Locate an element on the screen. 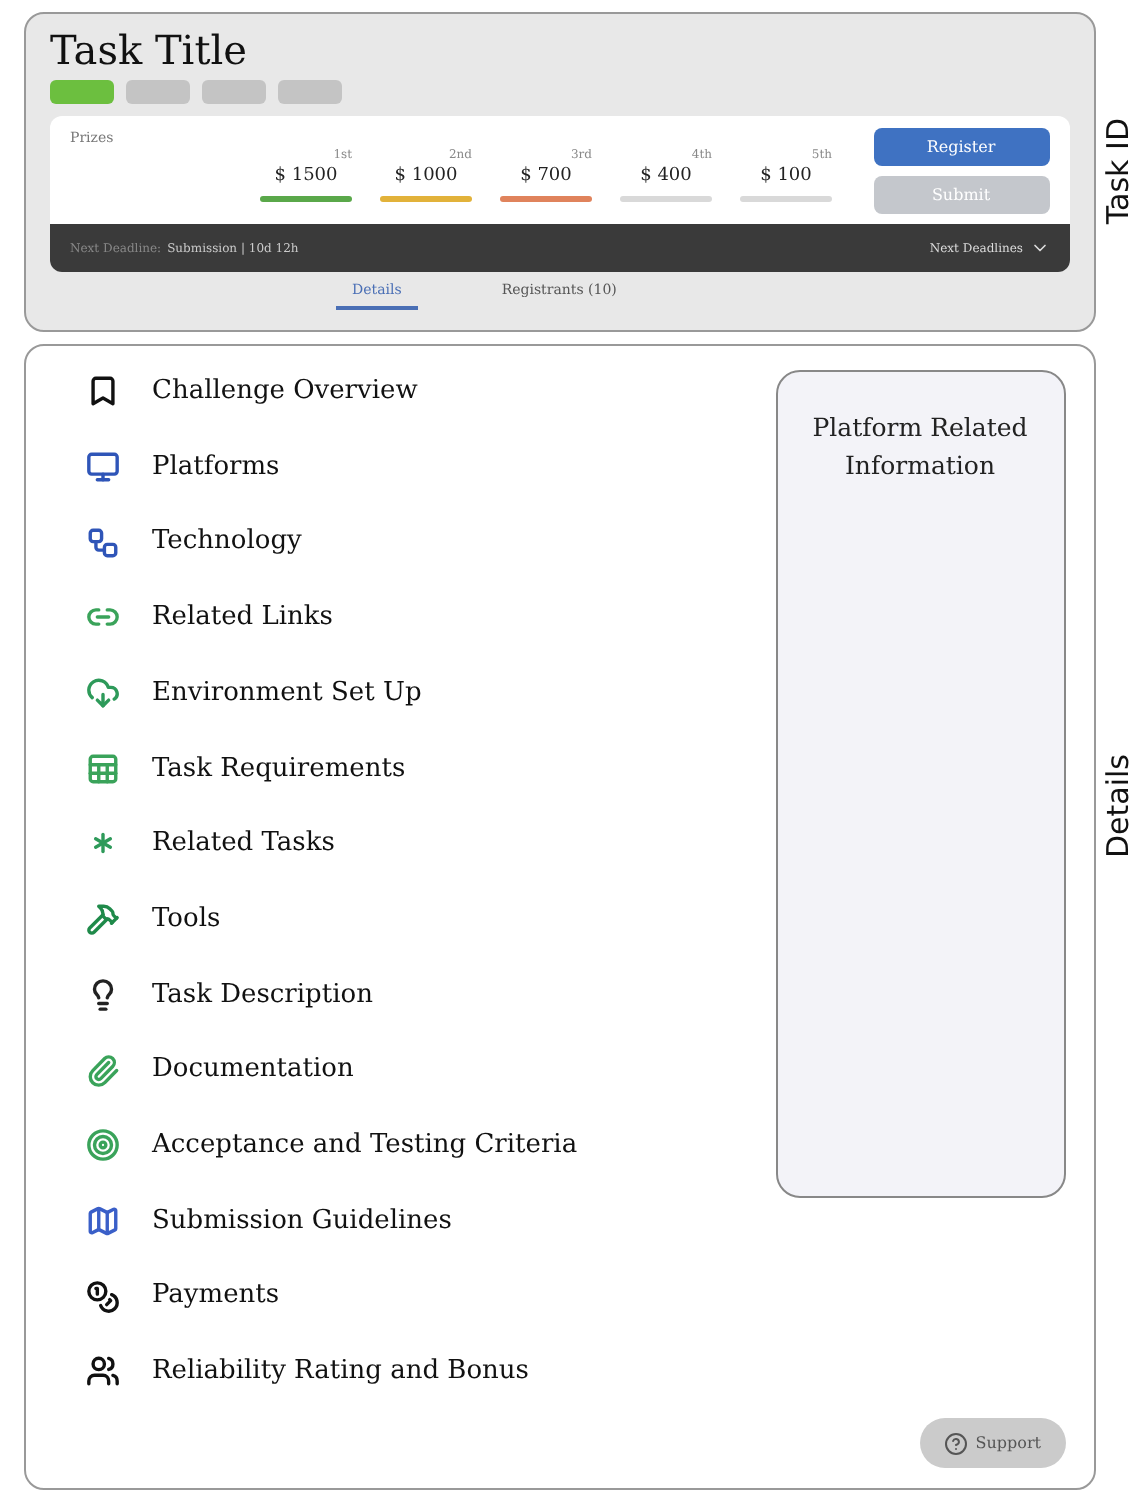 This screenshot has height=1496, width=1140. section-link: Tools is located at coordinates (186, 919).